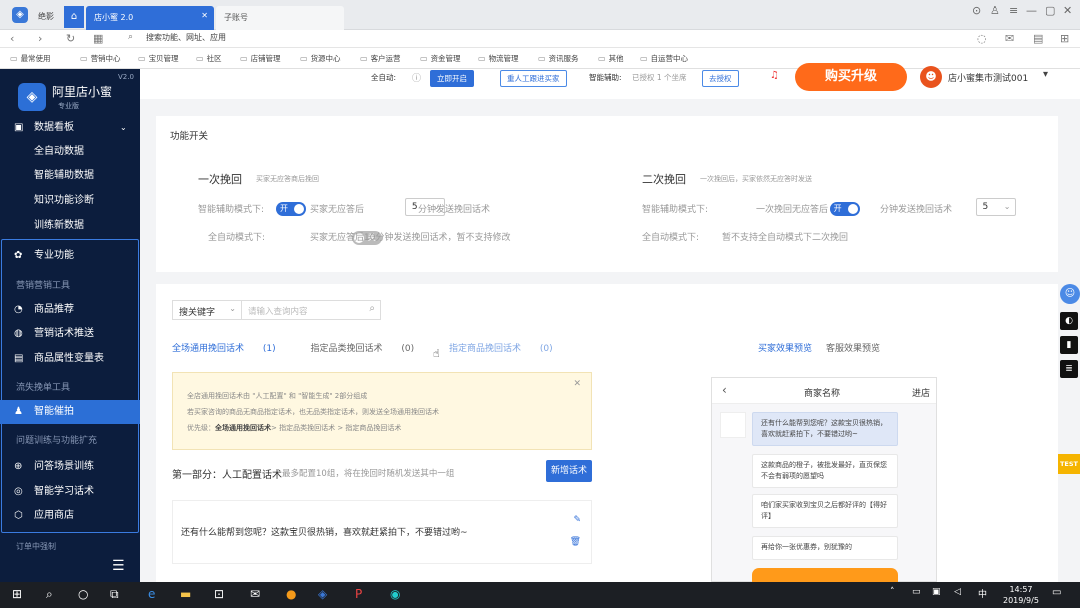 This screenshot has width=1080, height=608. I want to click on agent-preview-link: 客服效果预览, so click(853, 347).